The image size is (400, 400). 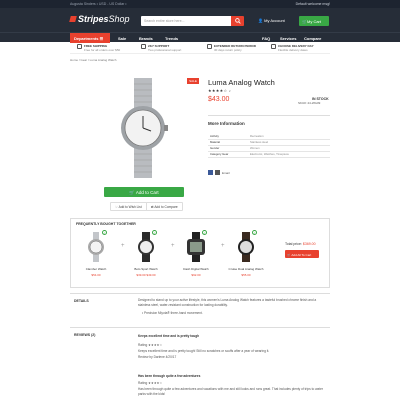 What do you see at coordinates (219, 90) in the screenshot?
I see `product-rating: ★★★★☆ 2` at bounding box center [219, 90].